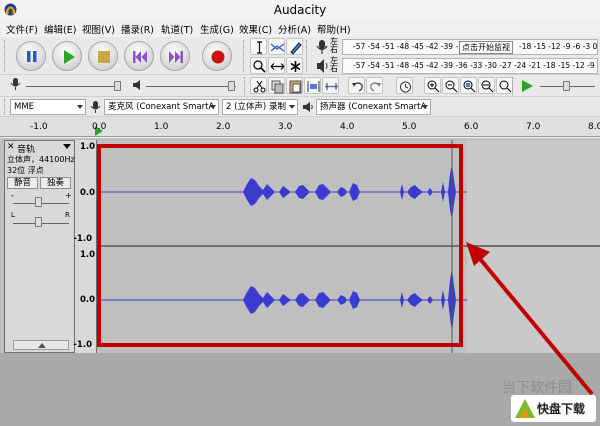 This screenshot has width=600, height=426. I want to click on gain-minus-label: -, so click(12, 195).